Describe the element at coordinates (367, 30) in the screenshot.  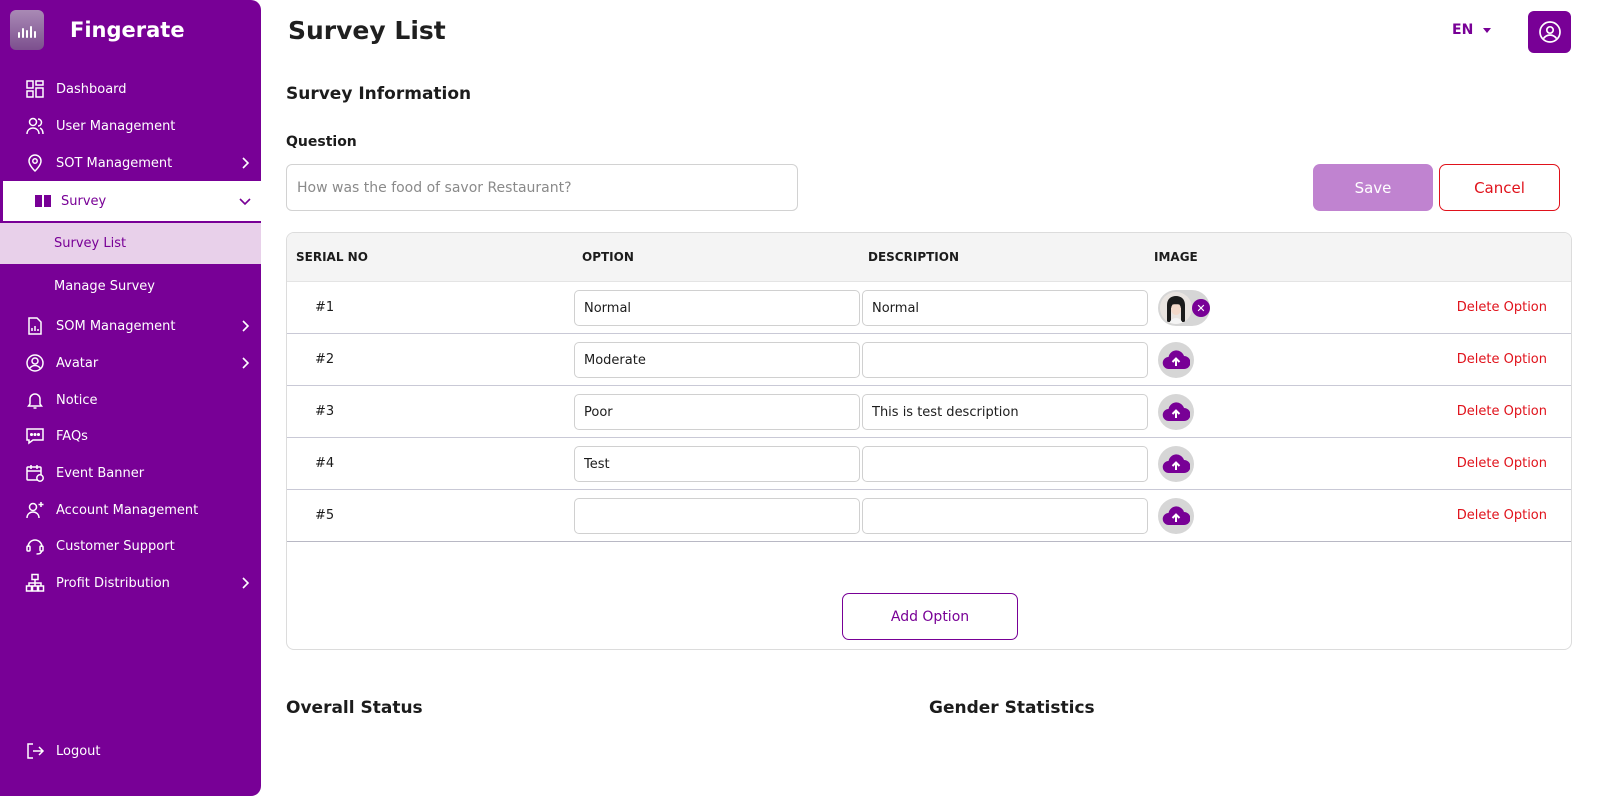
I see `page-title: Survey List` at that location.